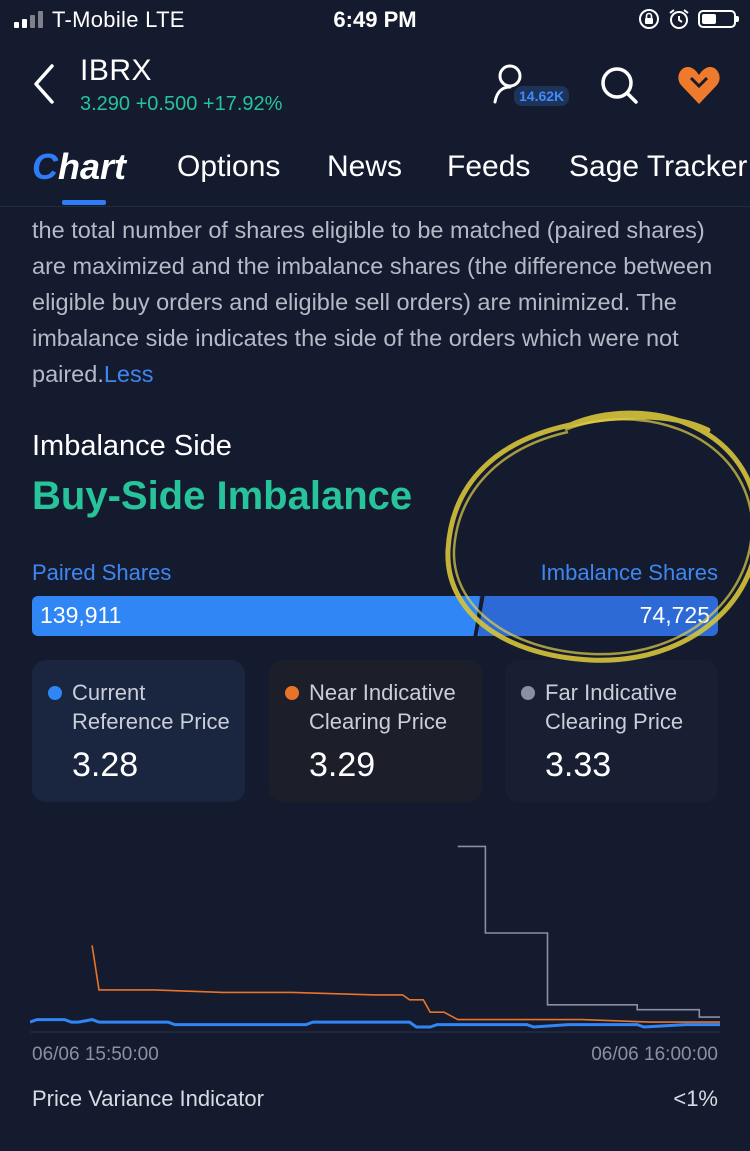  What do you see at coordinates (81, 615) in the screenshot?
I see `paired-shares-value: 139,911` at bounding box center [81, 615].